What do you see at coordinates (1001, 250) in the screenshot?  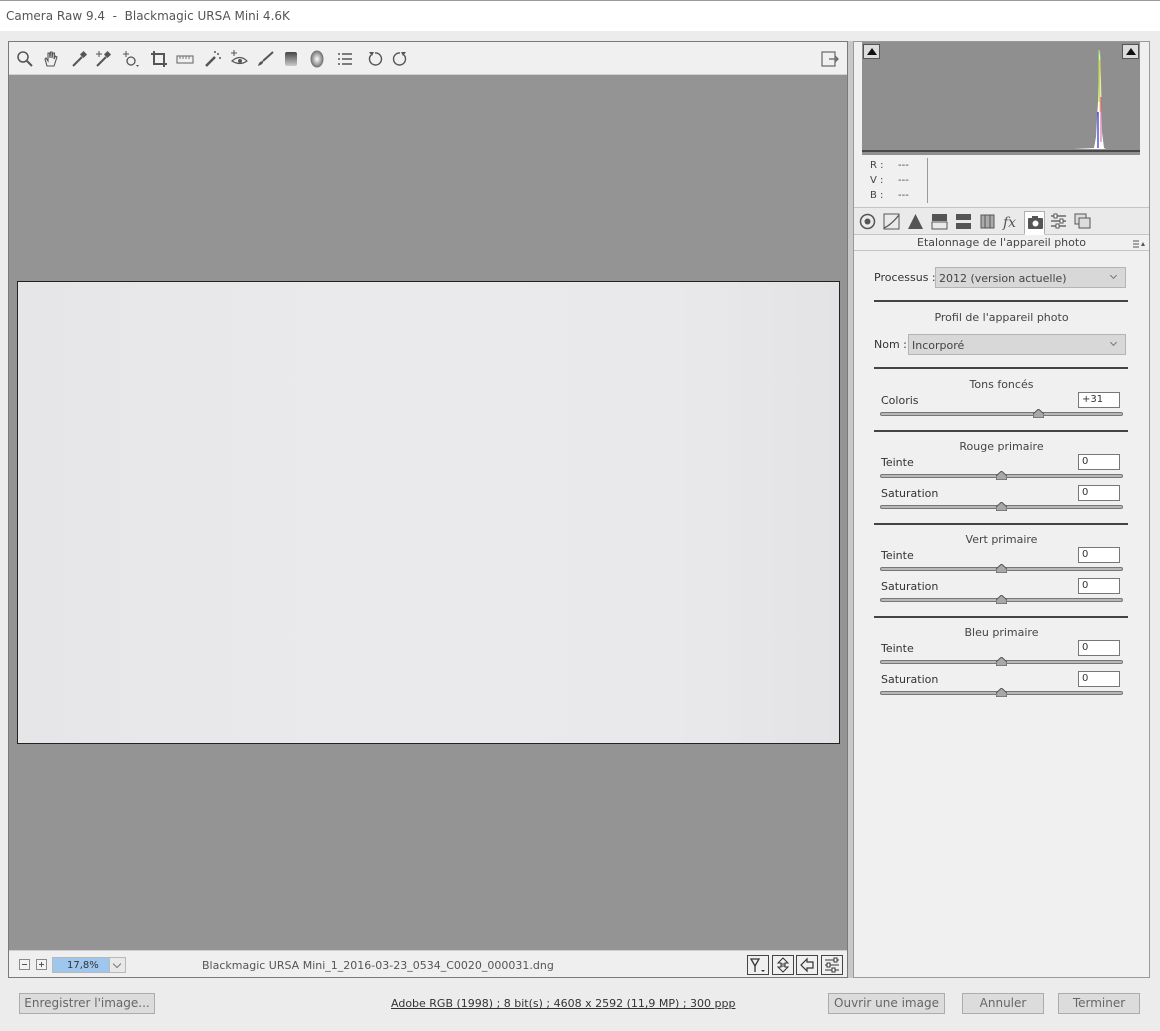 I see `panel-title-divider` at bounding box center [1001, 250].